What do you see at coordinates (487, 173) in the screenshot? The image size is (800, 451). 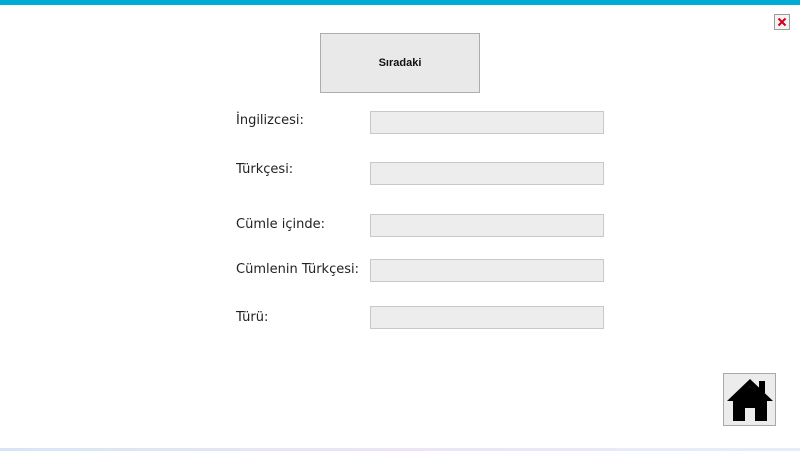 I see `turkish-input` at bounding box center [487, 173].